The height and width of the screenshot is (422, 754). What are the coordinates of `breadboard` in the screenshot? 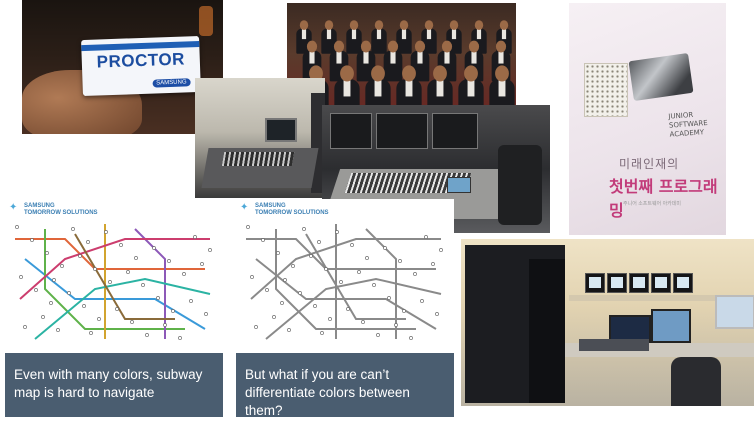 It's located at (606, 90).